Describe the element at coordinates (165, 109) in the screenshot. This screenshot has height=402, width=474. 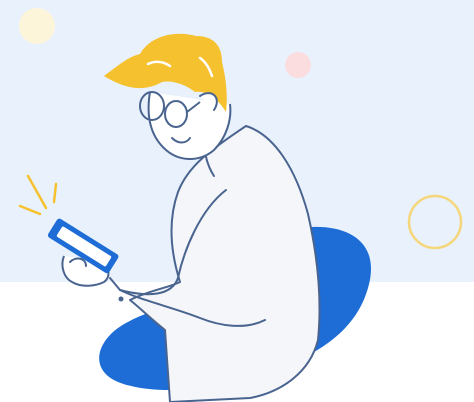
I see `glasses-bridge` at that location.